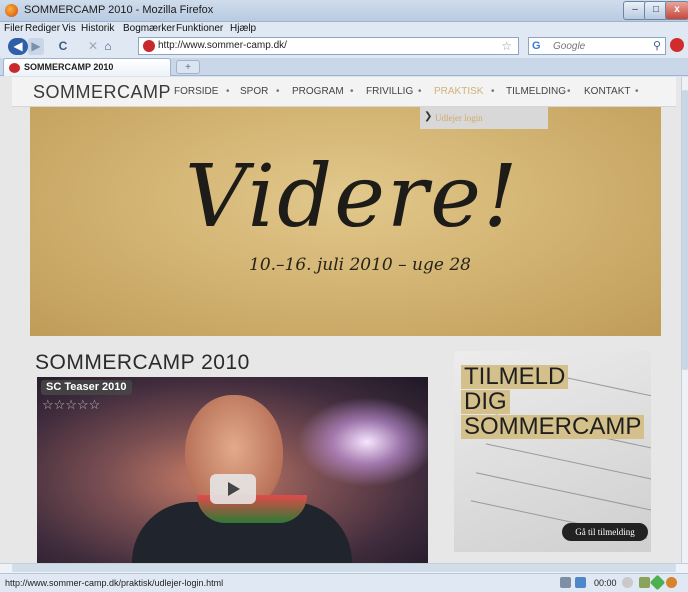 The image size is (688, 592). I want to click on dropdown-item-udlejer-login: Udlejer login, so click(459, 118).